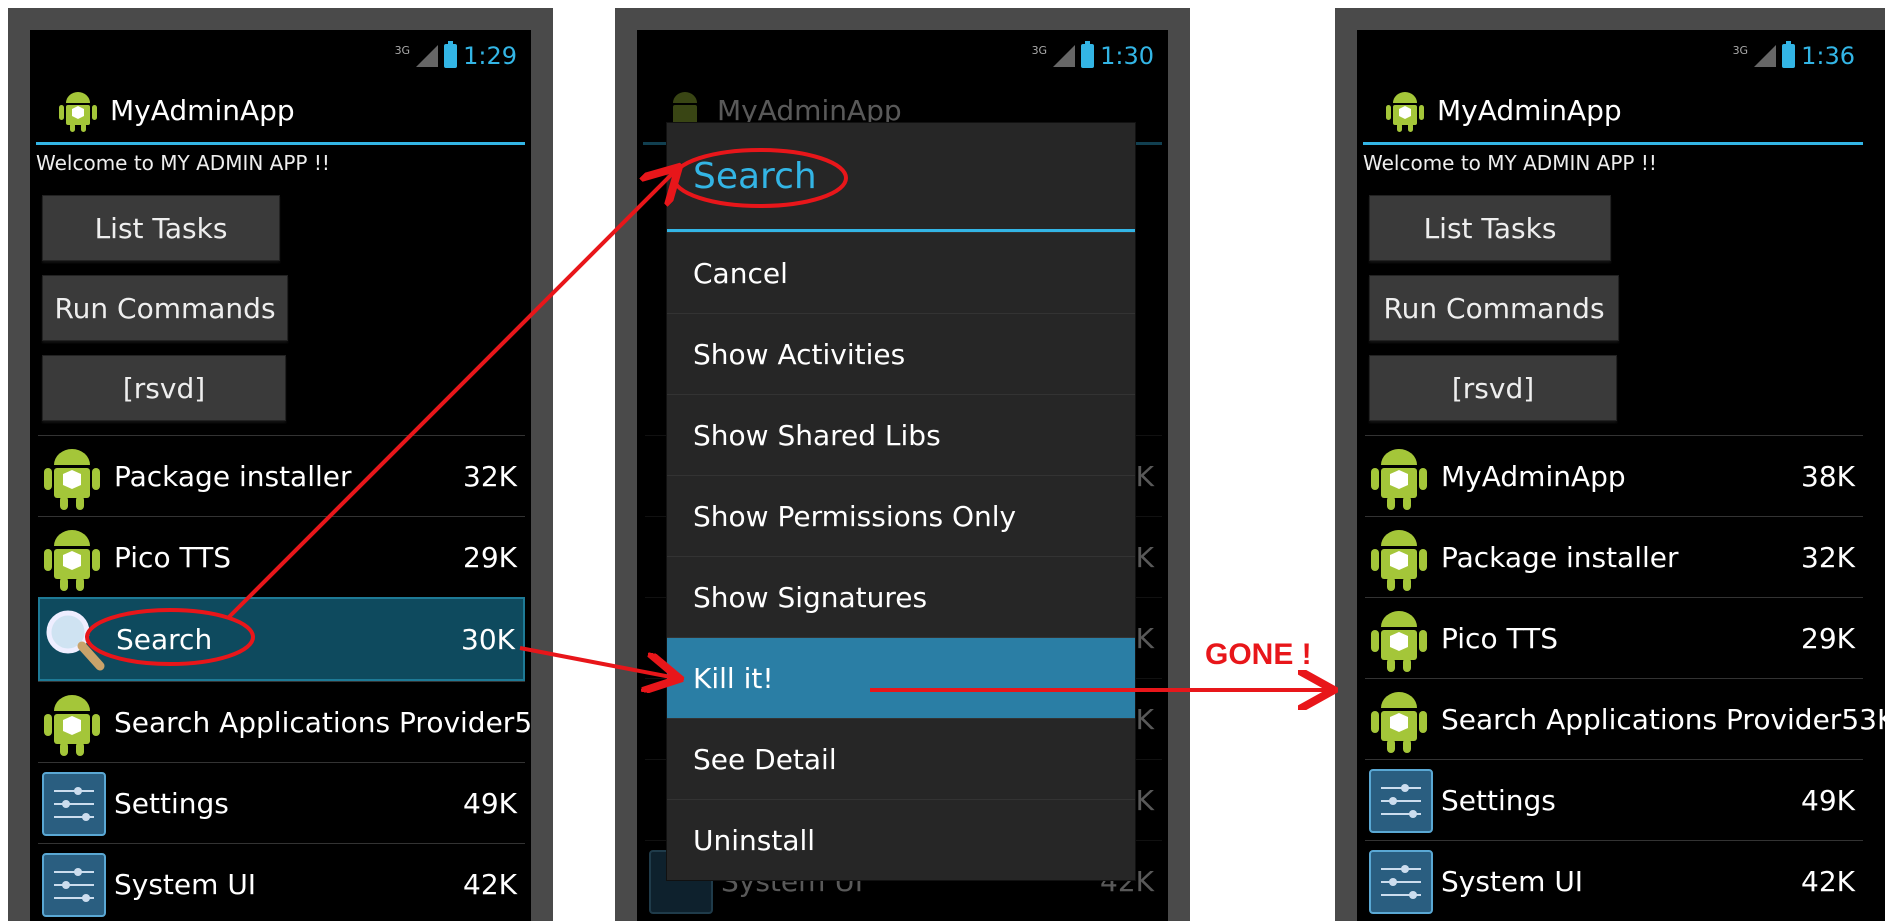 Image resolution: width=1885 pixels, height=921 pixels. I want to click on list-item-size: 30K, so click(488, 639).